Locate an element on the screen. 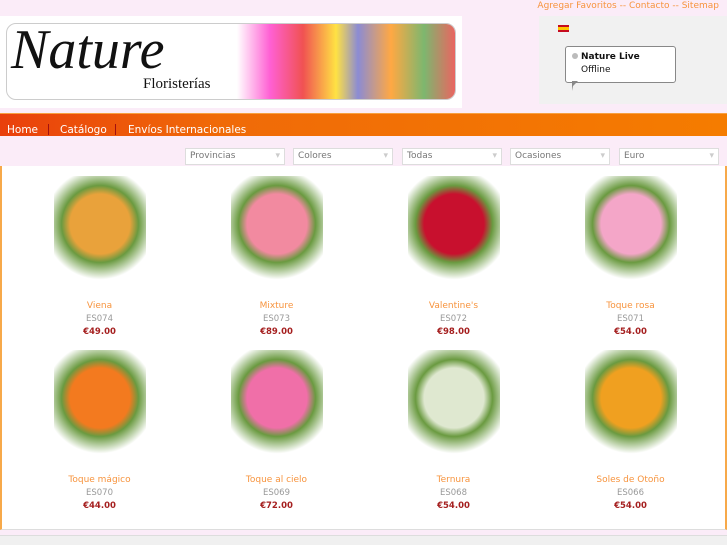 The height and width of the screenshot is (545, 727). product-card: Soles de Otoño ES066 €54.00 is located at coordinates (630, 427).